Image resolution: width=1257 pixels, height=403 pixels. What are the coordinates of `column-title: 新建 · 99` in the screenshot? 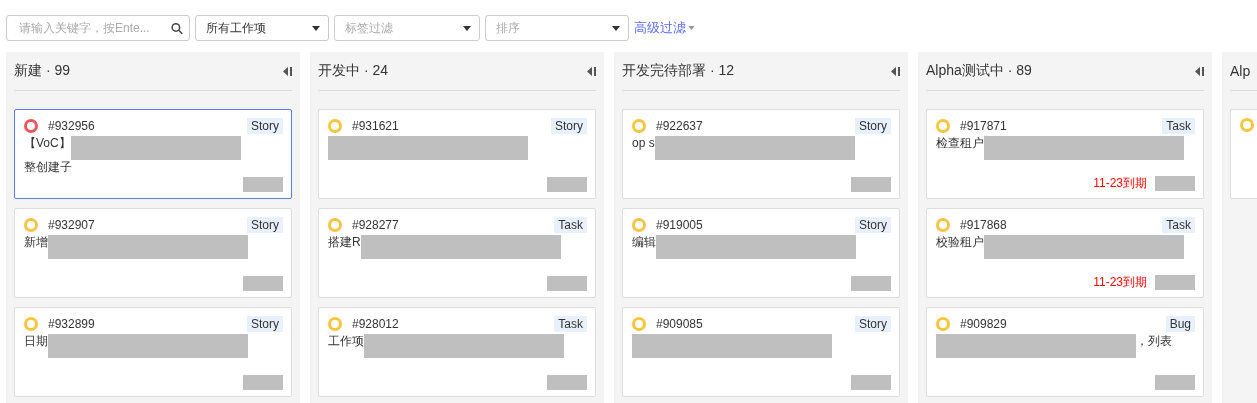 It's located at (42, 71).